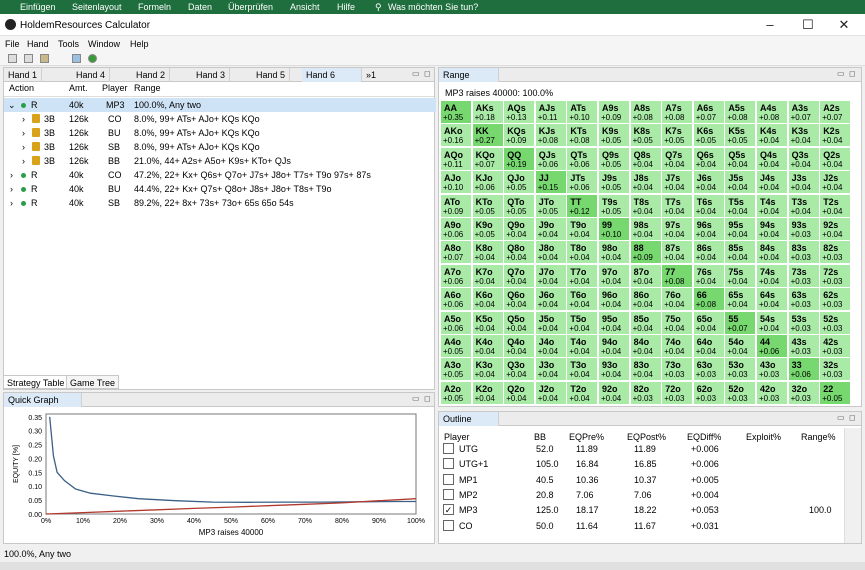 The width and height of the screenshot is (865, 570). What do you see at coordinates (772, 206) in the screenshot?
I see `hand-cell: T4s +0.04` at bounding box center [772, 206].